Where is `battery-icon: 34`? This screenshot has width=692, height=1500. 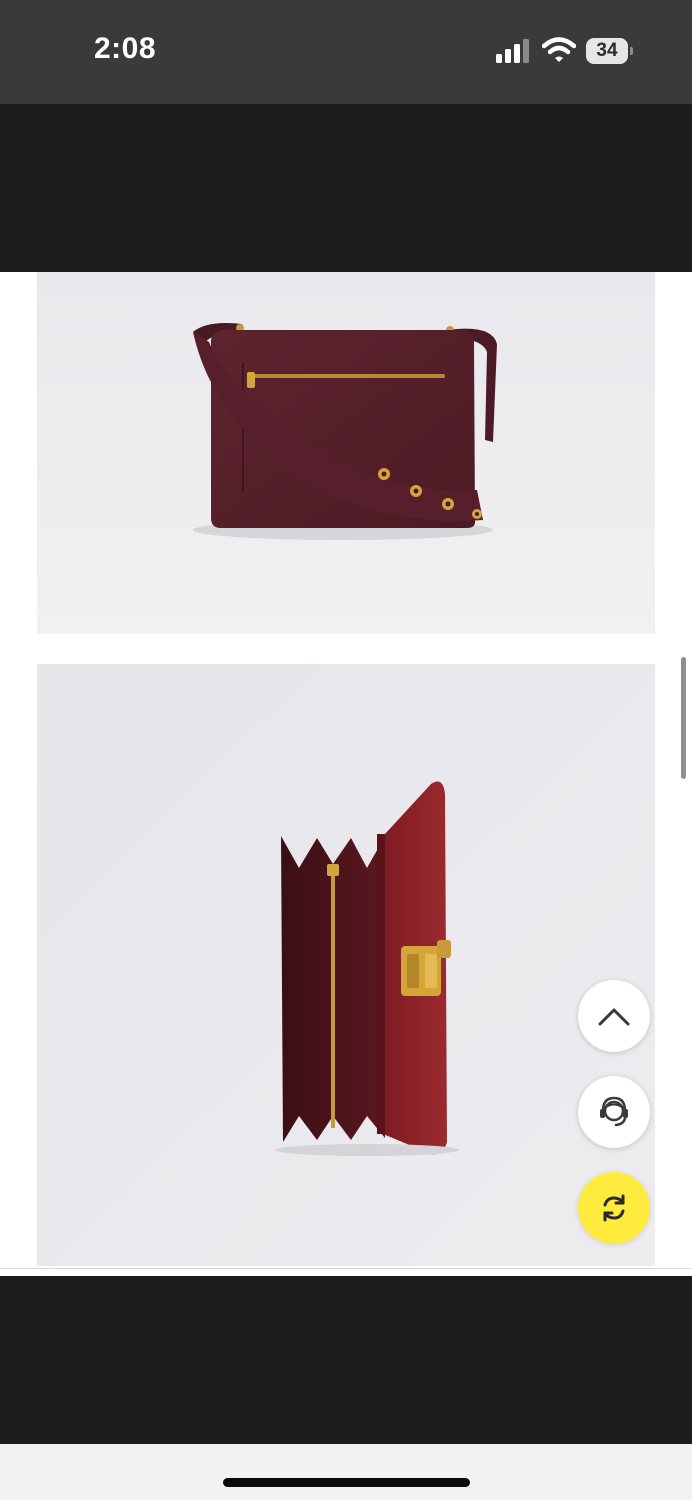 battery-icon: 34 is located at coordinates (609, 51).